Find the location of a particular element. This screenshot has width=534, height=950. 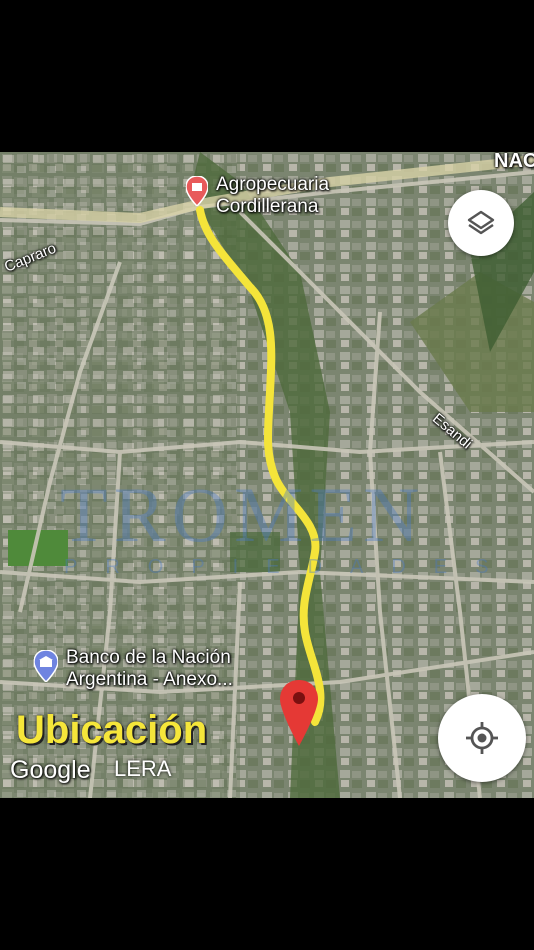

poi-agropecuaria is located at coordinates (197, 193).